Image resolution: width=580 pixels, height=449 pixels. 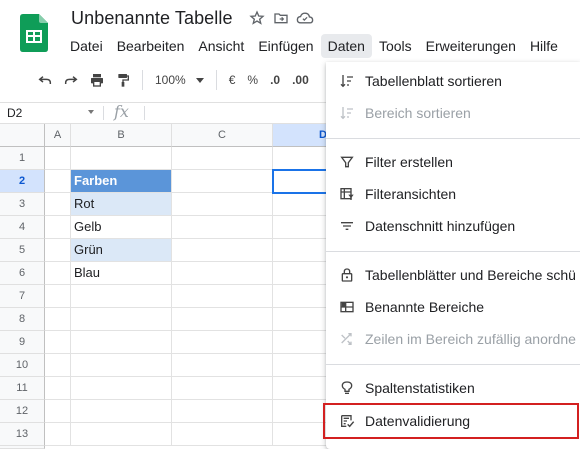 I want to click on menu-item-label: Filteransichten, so click(x=411, y=194).